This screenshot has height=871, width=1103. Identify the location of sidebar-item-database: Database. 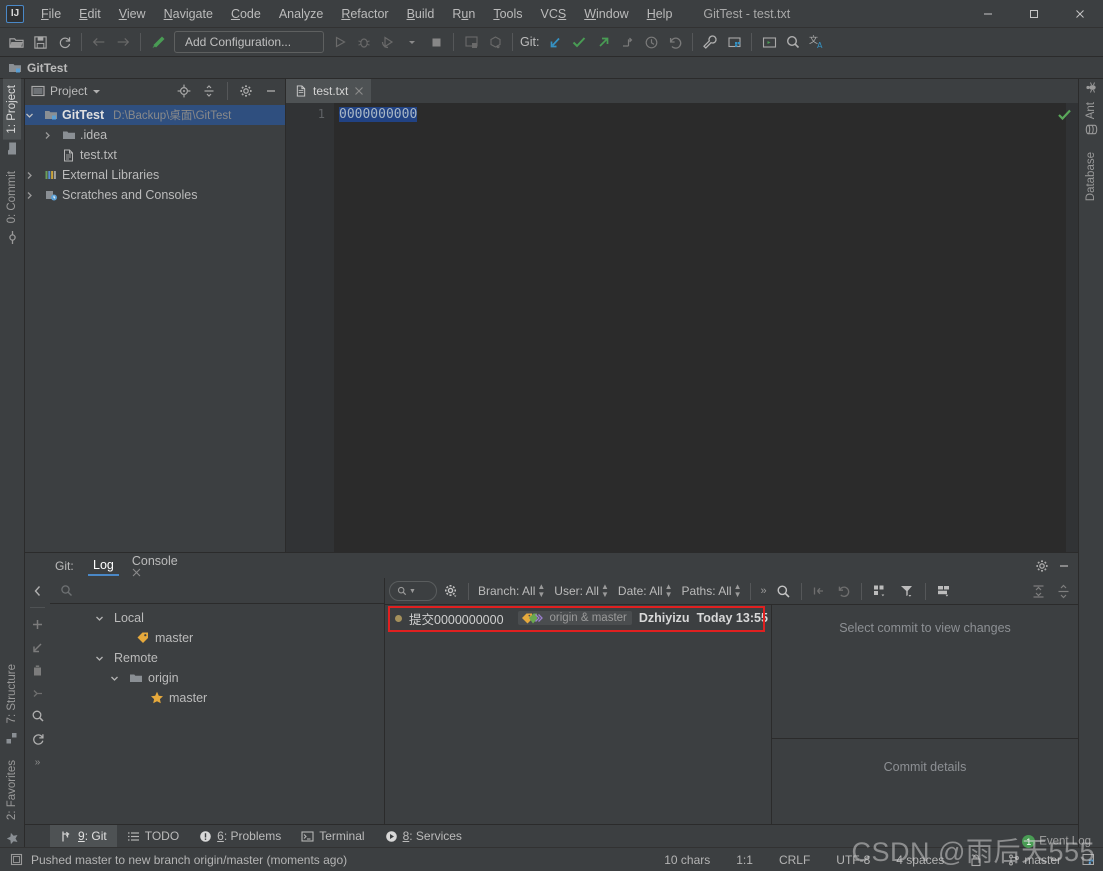
(1091, 176).